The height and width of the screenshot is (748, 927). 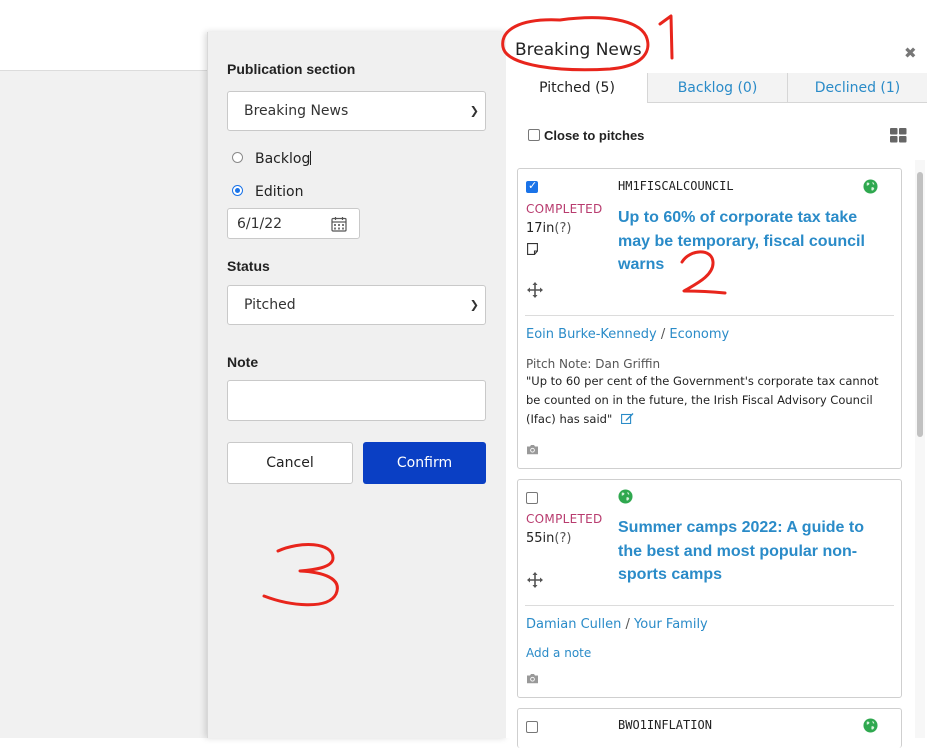 What do you see at coordinates (549, 538) in the screenshot?
I see `pitch-length: 55in(?)` at bounding box center [549, 538].